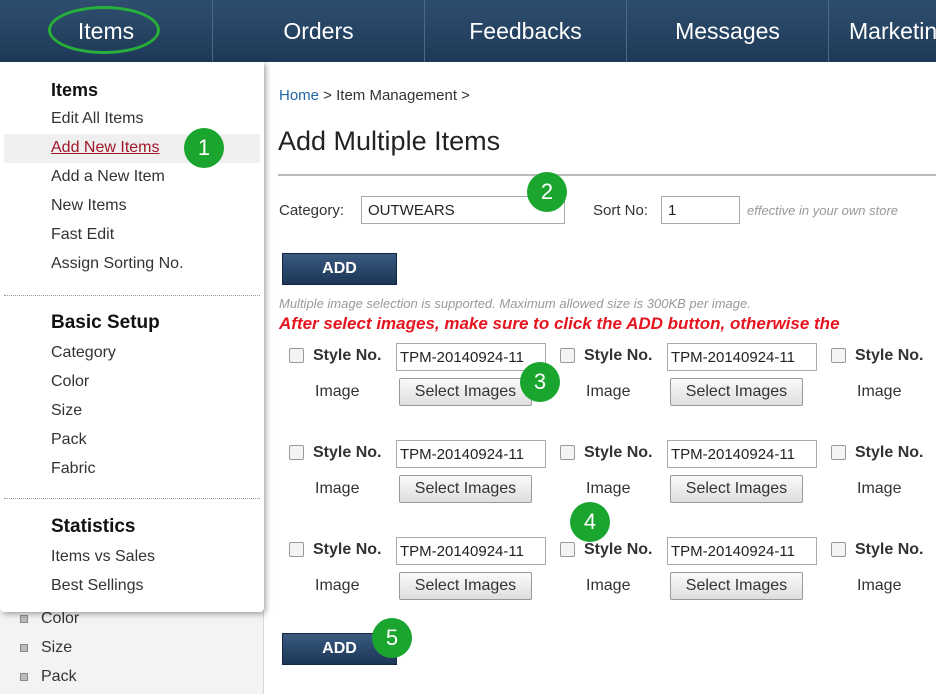 The width and height of the screenshot is (936, 694). Describe the element at coordinates (59, 676) in the screenshot. I see `sidebar-item-label: Pack` at that location.